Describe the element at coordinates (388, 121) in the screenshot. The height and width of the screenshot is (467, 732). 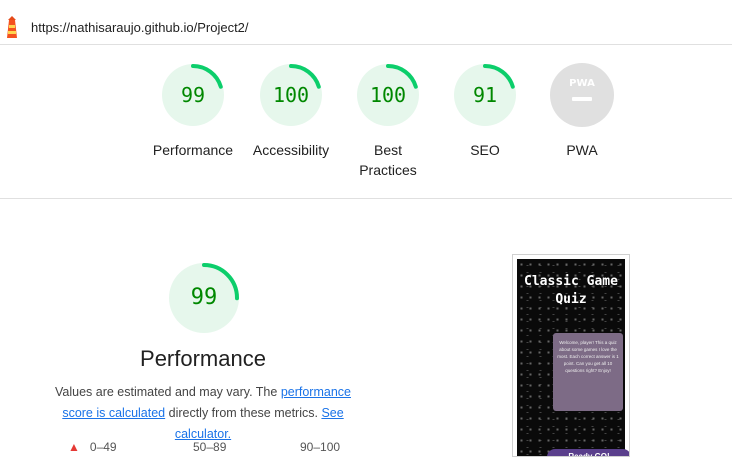
I see `gauge-best-practices: 100 Best Practices` at that location.